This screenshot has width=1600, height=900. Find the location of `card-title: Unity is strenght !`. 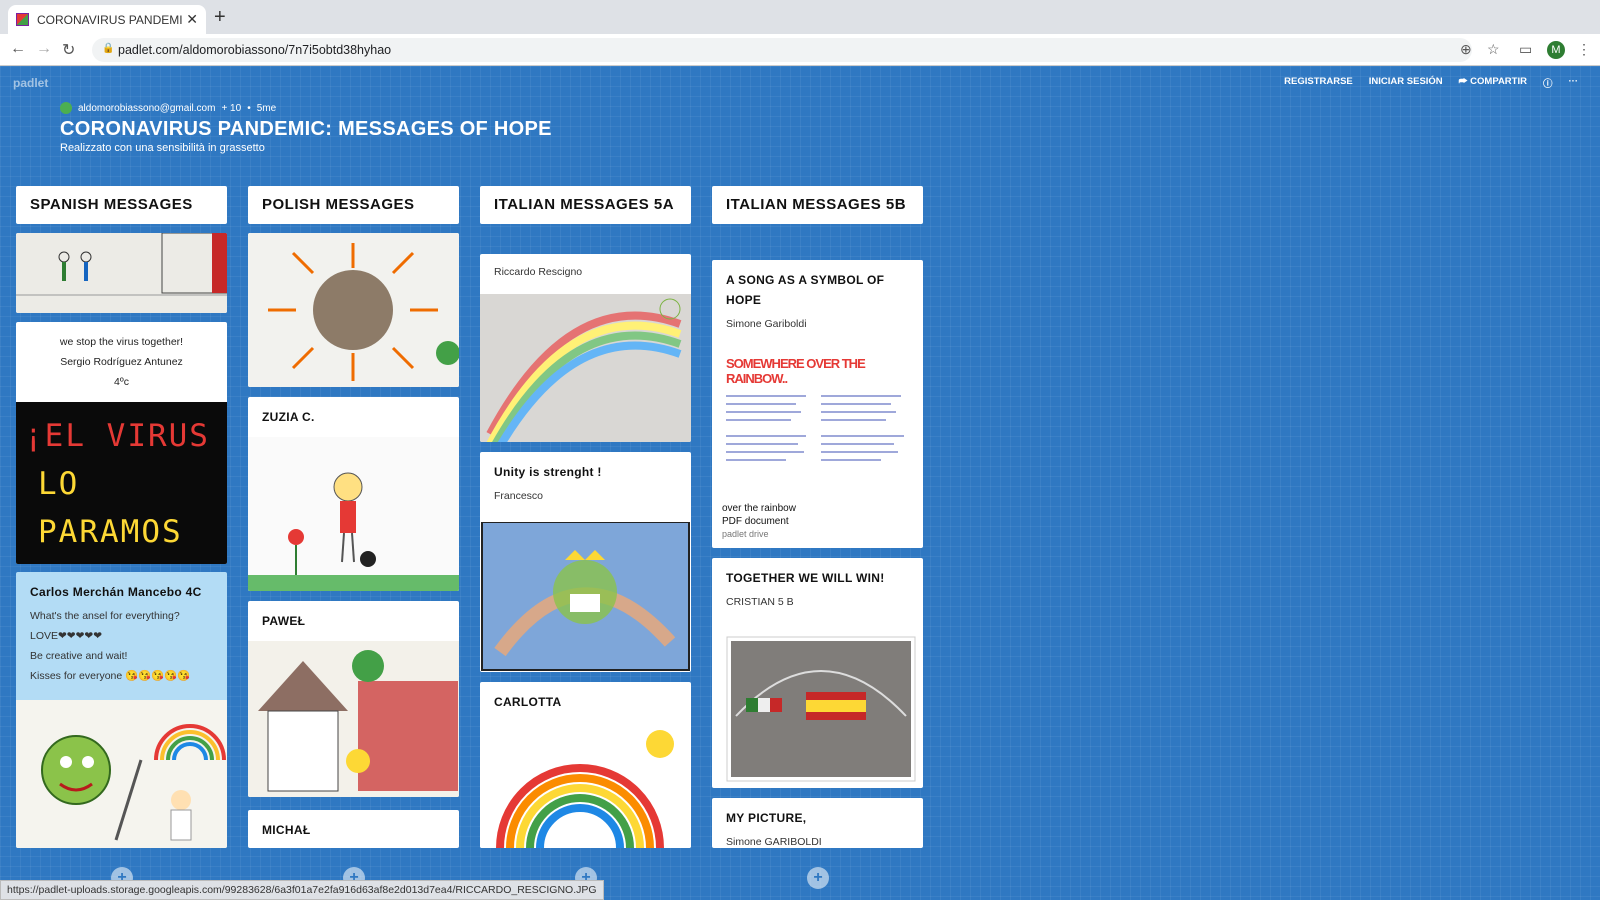

card-title: Unity is strenght ! is located at coordinates (548, 472).